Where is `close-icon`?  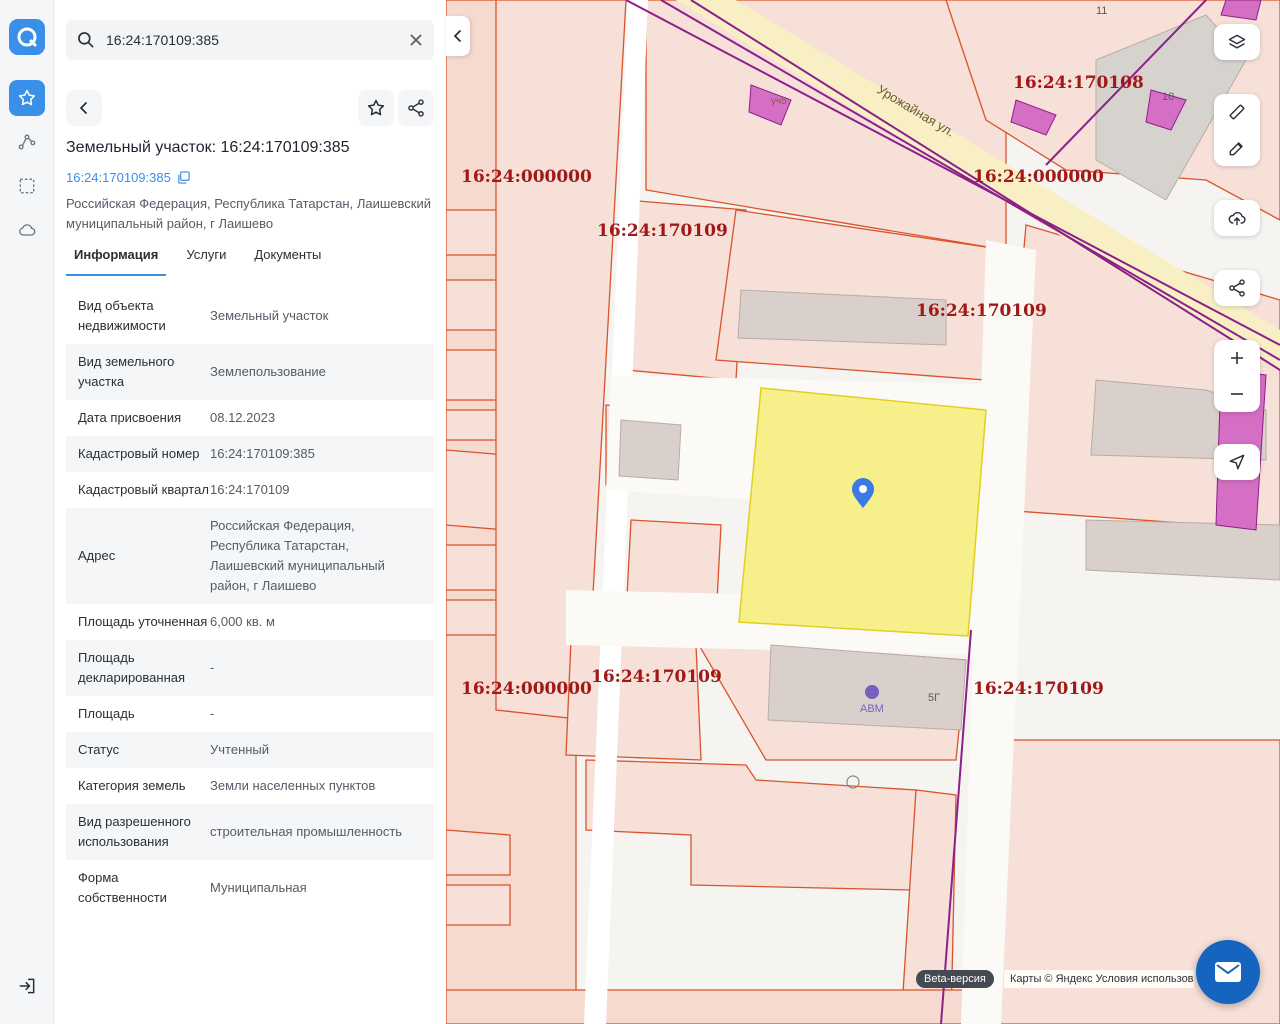
close-icon is located at coordinates (416, 40).